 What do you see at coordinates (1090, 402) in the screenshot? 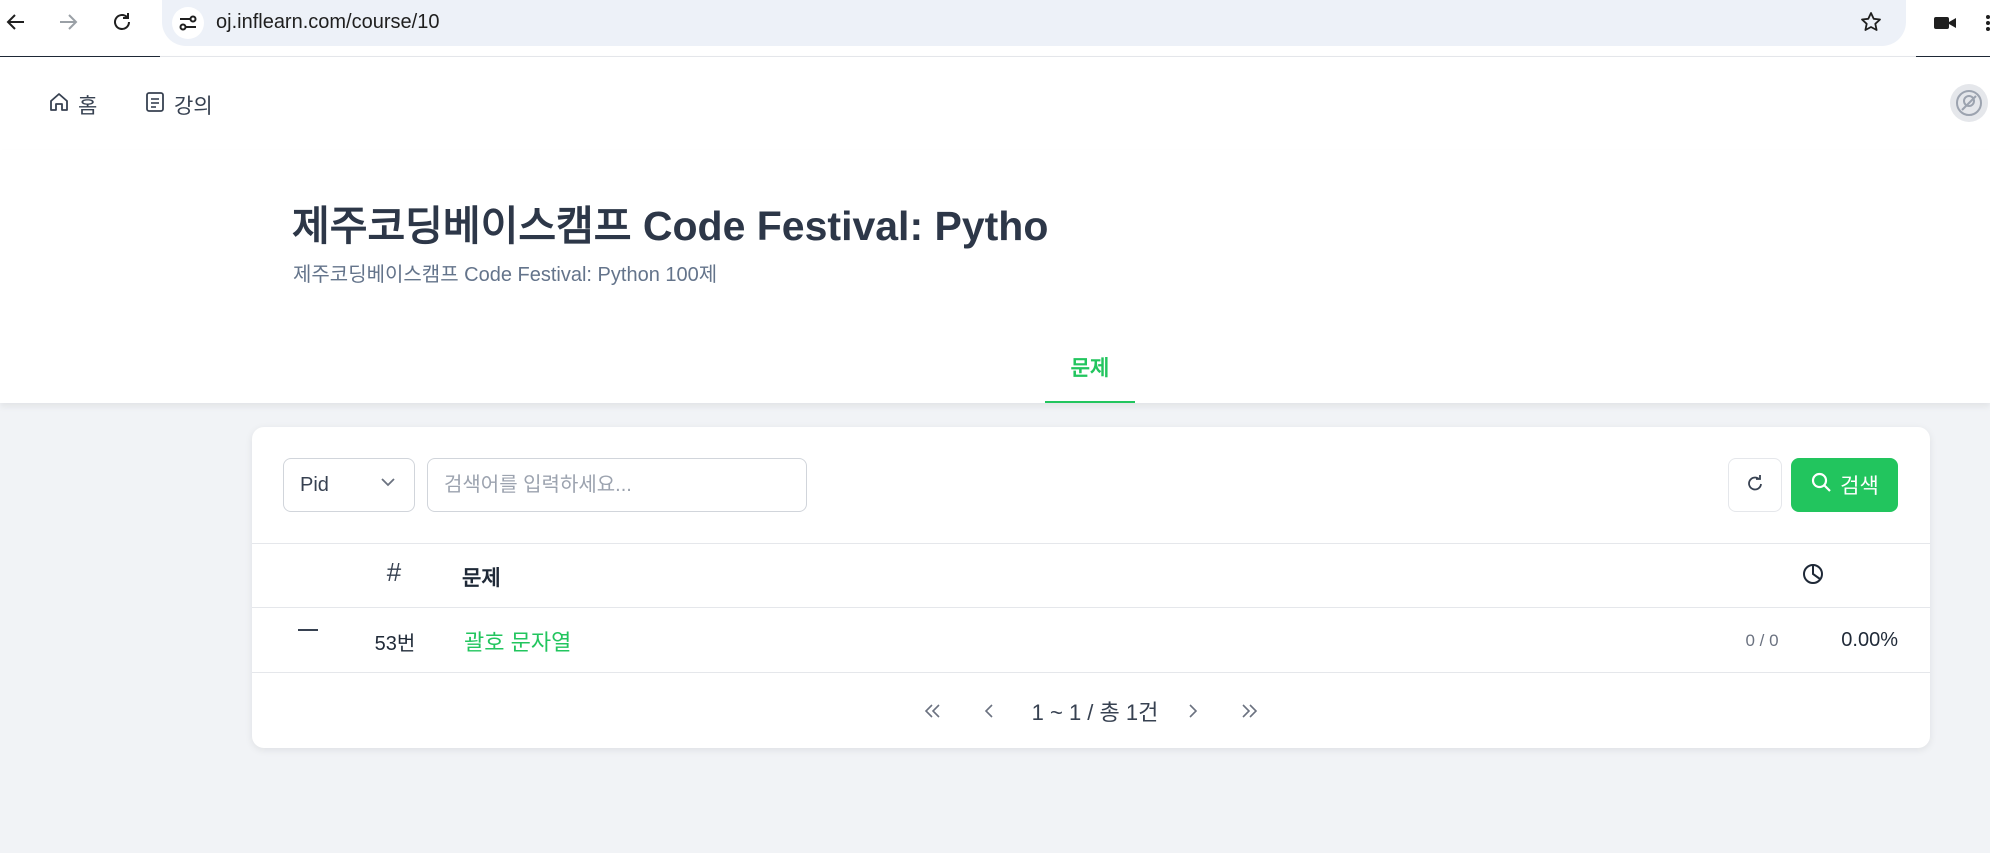
I see `tab-active-indicator` at bounding box center [1090, 402].